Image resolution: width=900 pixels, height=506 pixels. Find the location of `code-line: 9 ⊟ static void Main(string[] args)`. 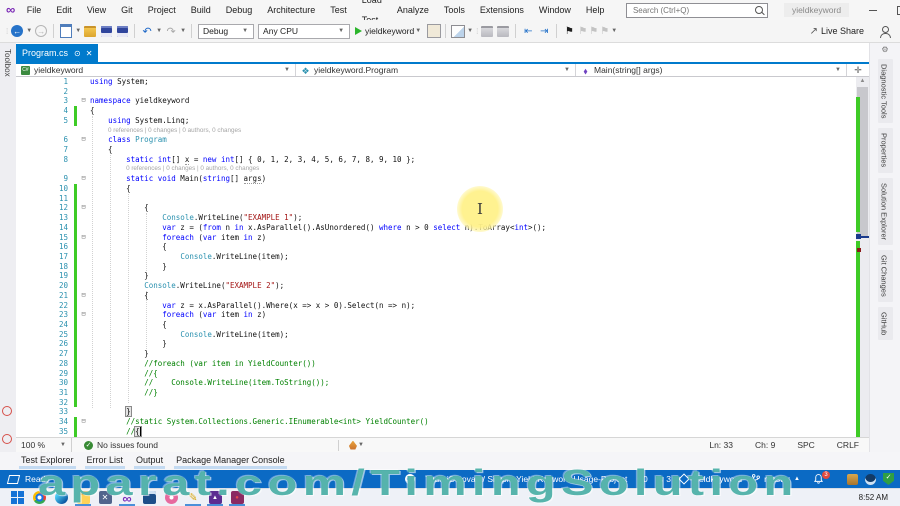

code-line: 9 ⊟ static void Main(string[] args) is located at coordinates (436, 179).